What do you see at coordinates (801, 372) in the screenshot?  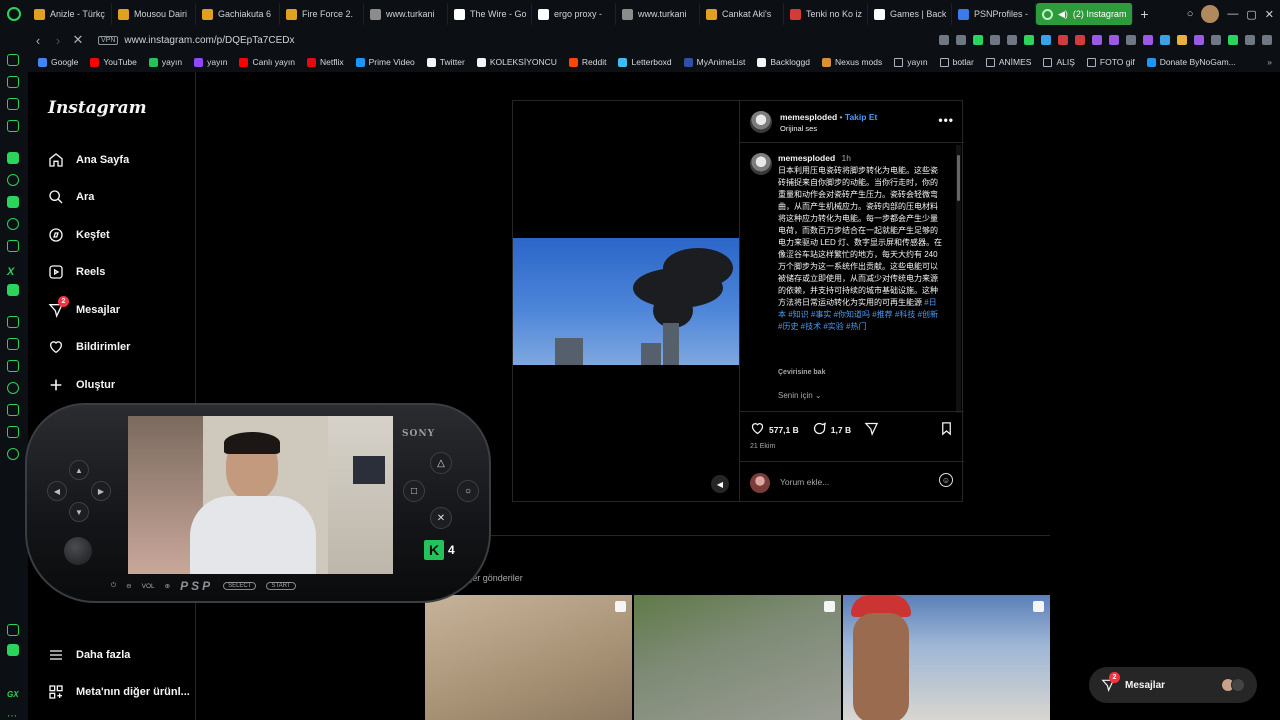 I see `see-translation-link: Çevirisine bak` at bounding box center [801, 372].